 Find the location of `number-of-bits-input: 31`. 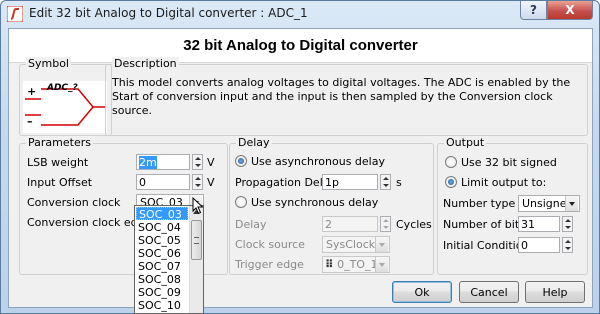

number-of-bits-input: 31 is located at coordinates (539, 224).